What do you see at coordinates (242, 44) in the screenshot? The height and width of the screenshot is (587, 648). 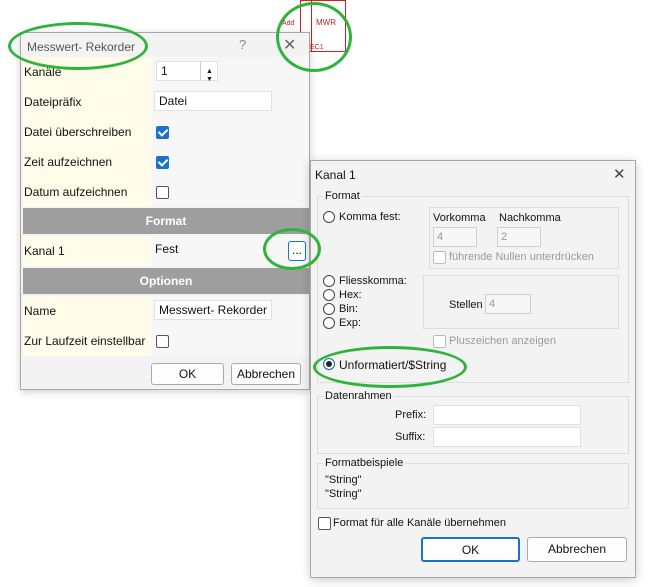 I see `help-icon: ?` at bounding box center [242, 44].